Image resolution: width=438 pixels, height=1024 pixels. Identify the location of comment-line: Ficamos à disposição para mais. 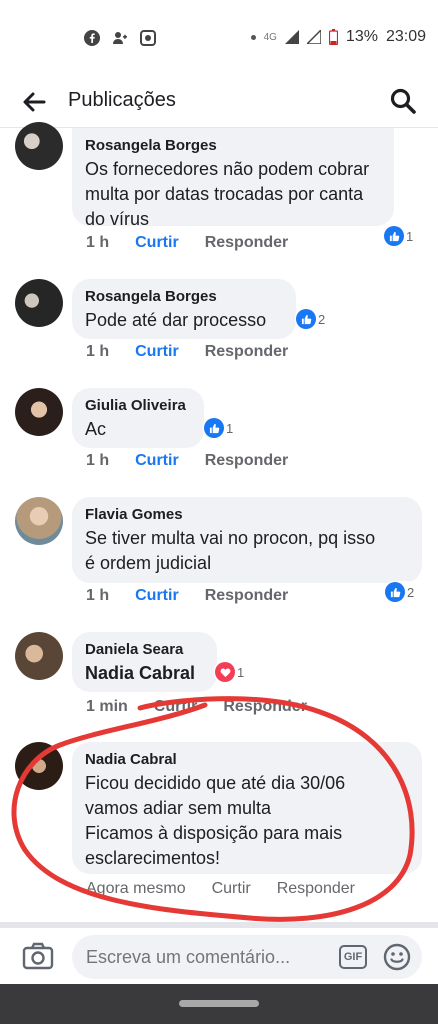
(214, 833).